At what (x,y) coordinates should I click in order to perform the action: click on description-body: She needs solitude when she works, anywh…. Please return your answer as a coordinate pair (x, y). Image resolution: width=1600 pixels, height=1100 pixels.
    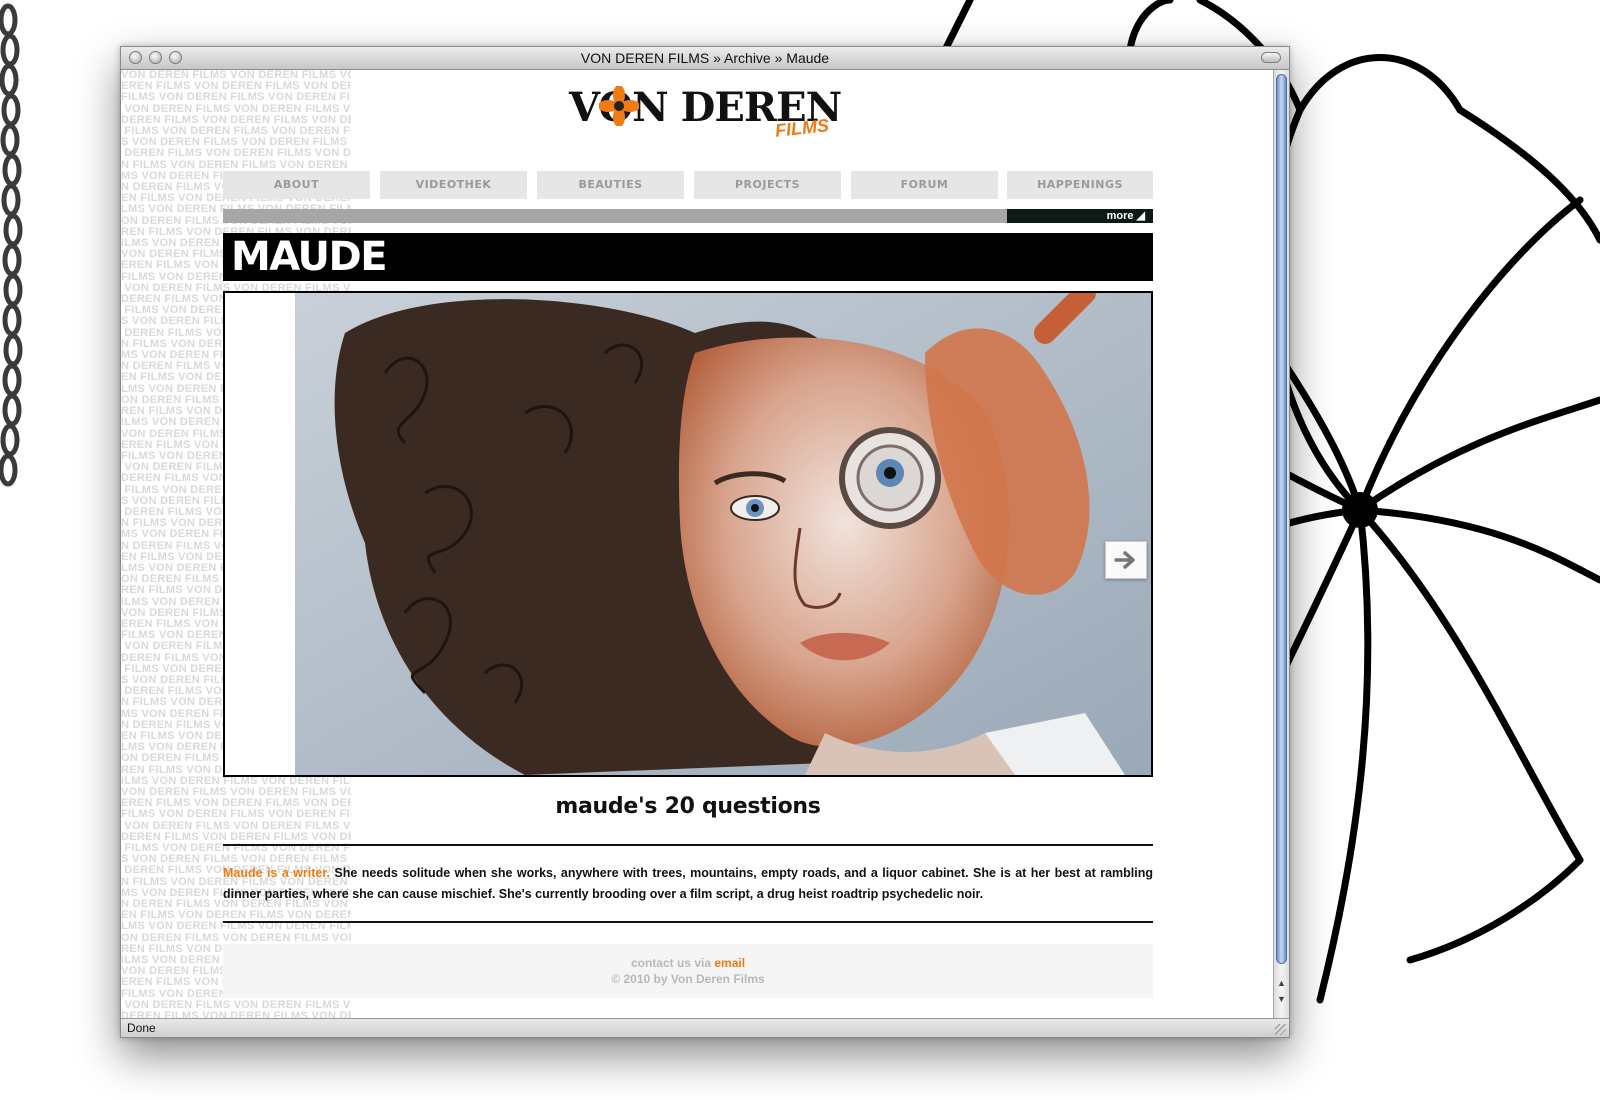
    Looking at the image, I should click on (688, 883).